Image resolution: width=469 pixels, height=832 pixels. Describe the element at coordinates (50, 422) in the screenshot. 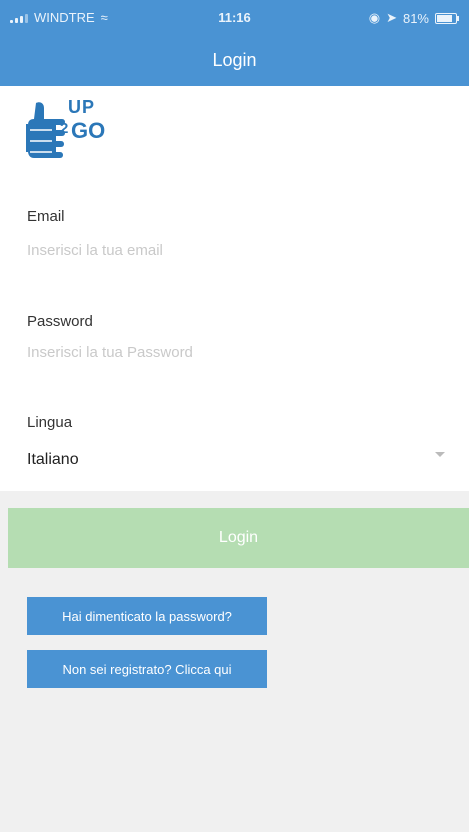

I see `language-label: Lingua` at that location.